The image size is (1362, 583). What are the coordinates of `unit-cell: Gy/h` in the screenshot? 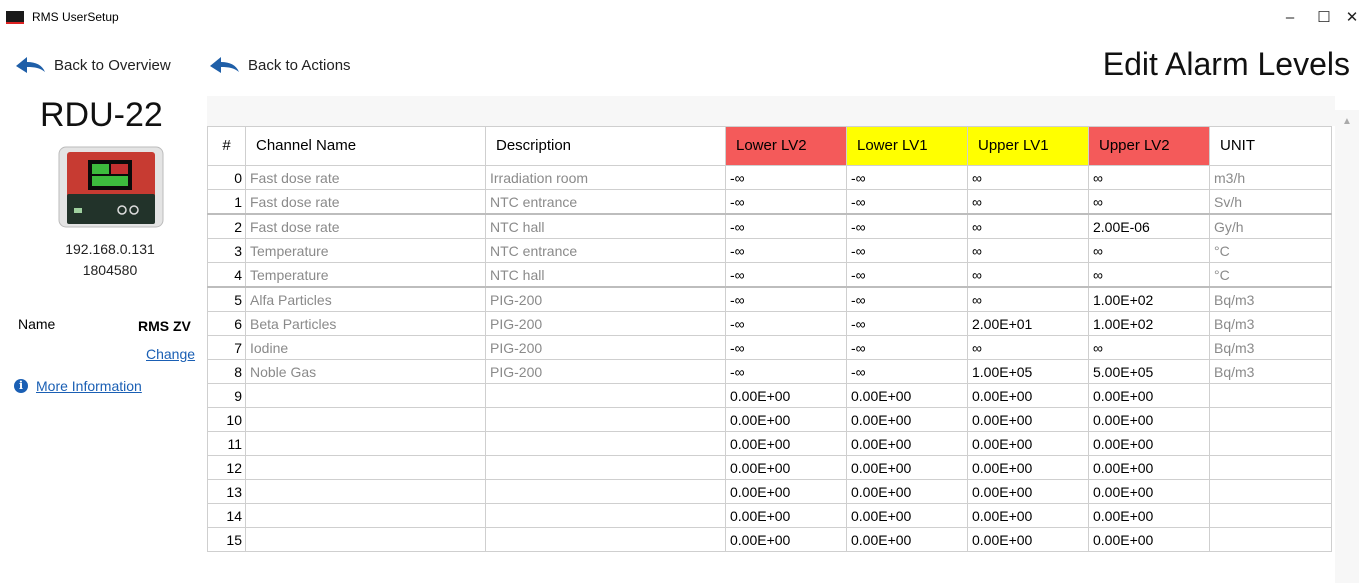 It's located at (1270, 226).